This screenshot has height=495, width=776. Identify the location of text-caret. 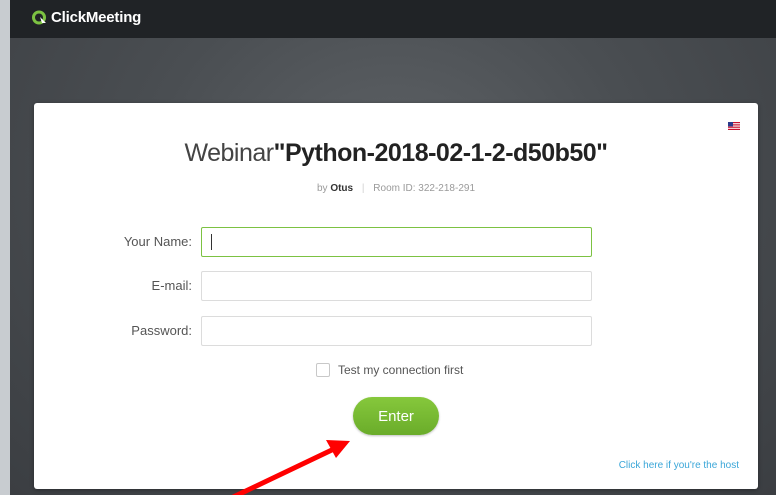
(211, 242).